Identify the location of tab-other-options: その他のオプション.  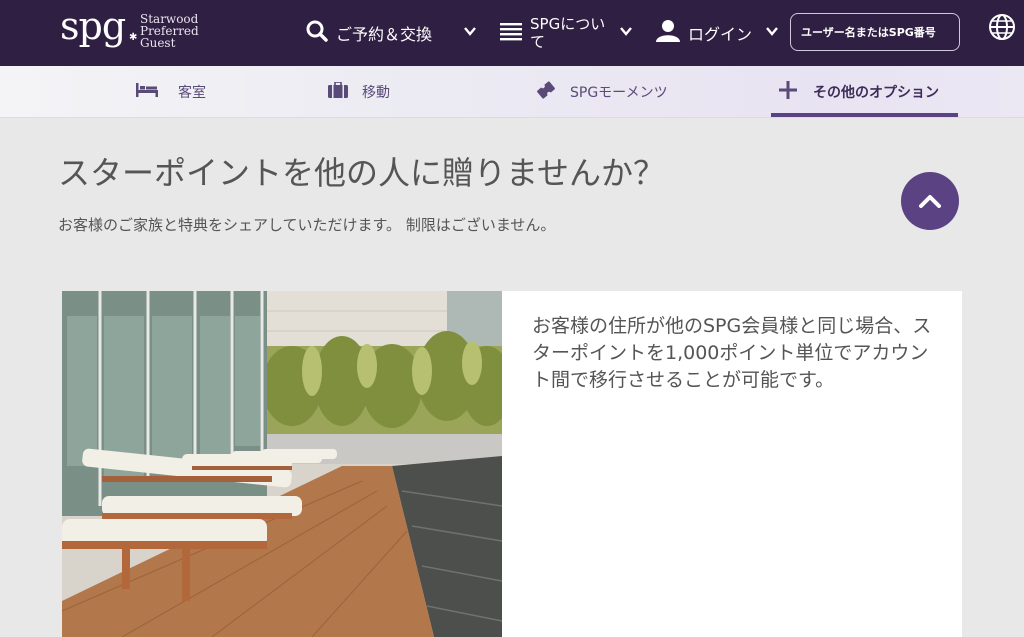
(859, 91).